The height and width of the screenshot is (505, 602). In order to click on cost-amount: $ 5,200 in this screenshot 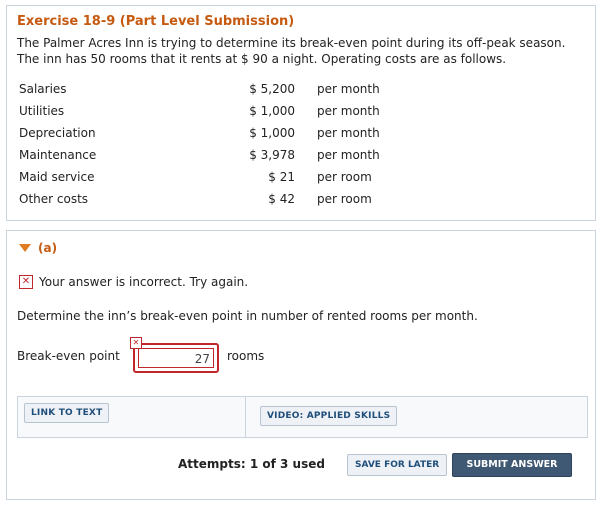, I will do `click(272, 89)`.